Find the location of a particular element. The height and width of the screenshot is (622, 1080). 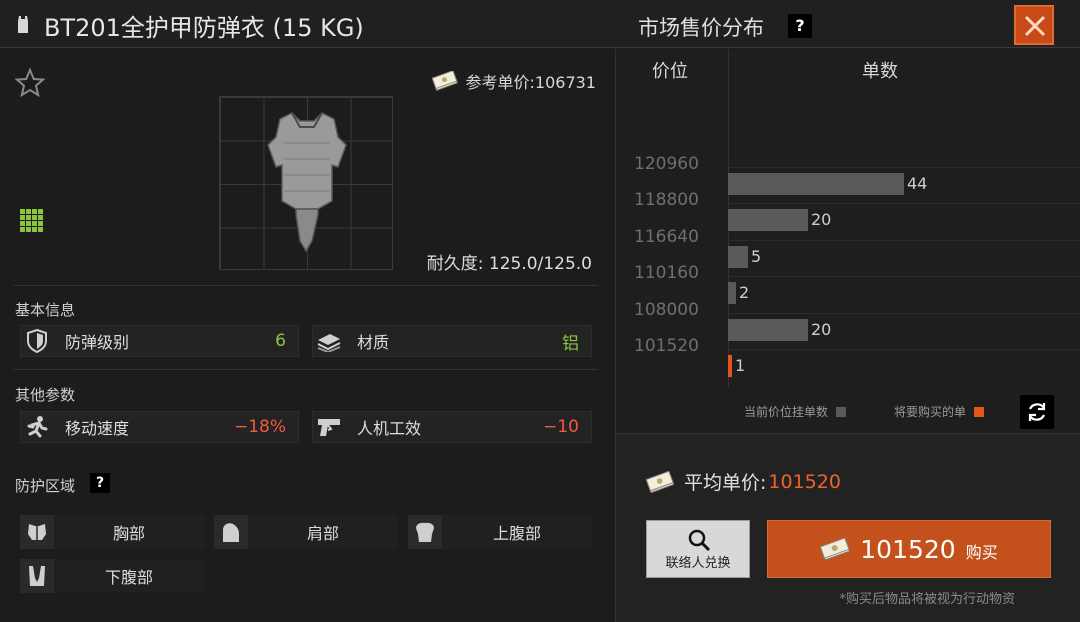

price-tick-label: 108000 is located at coordinates (666, 309).